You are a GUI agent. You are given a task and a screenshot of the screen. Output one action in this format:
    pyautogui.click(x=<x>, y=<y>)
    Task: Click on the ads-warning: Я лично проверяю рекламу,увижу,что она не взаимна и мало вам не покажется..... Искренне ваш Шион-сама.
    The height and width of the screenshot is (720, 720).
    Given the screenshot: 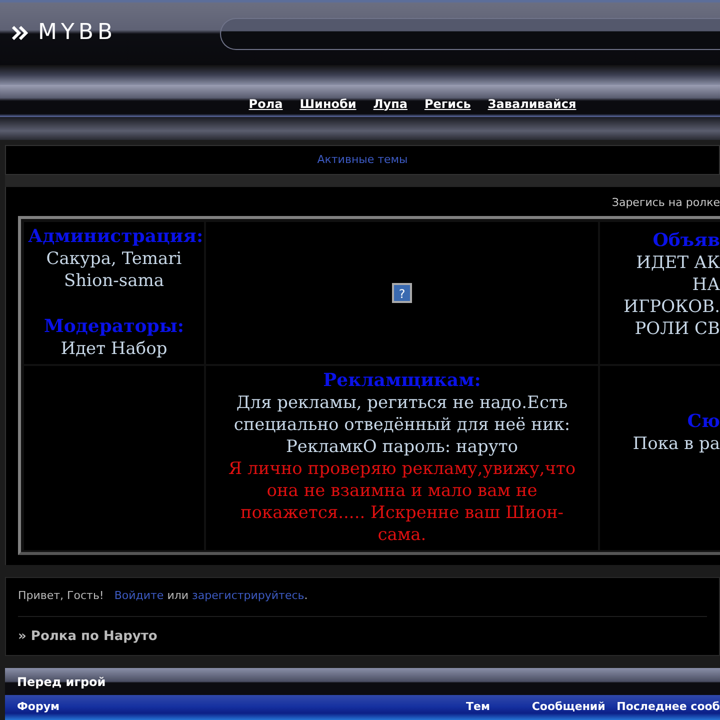 What is the action you would take?
    pyautogui.click(x=402, y=502)
    